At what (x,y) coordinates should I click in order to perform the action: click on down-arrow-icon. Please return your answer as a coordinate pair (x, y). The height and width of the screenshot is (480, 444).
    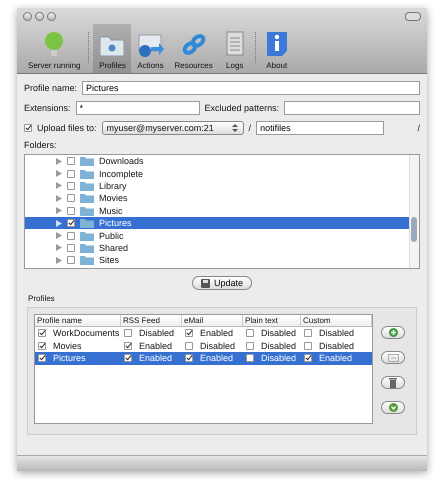
    Looking at the image, I should click on (393, 407).